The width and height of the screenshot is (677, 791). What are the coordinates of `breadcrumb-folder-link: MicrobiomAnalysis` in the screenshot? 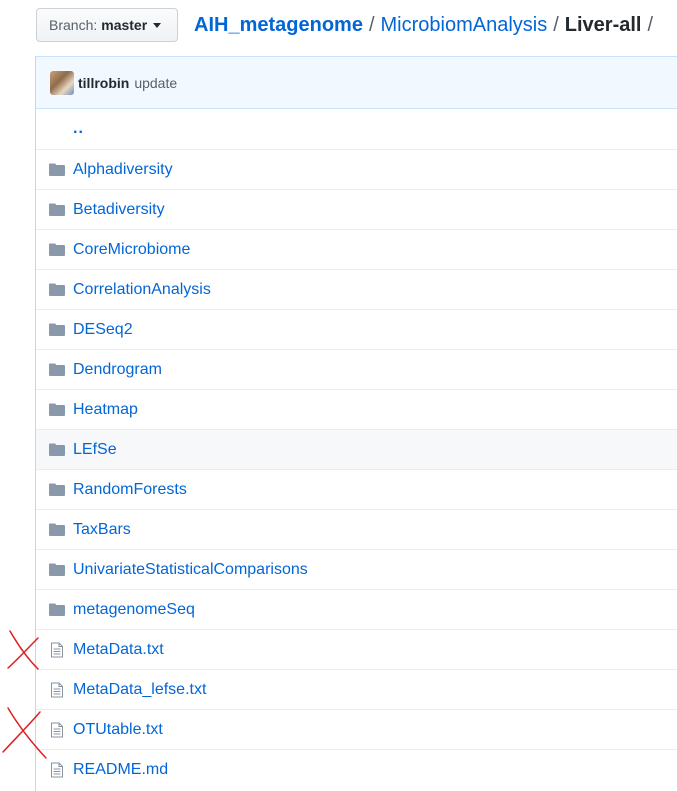 It's located at (464, 25).